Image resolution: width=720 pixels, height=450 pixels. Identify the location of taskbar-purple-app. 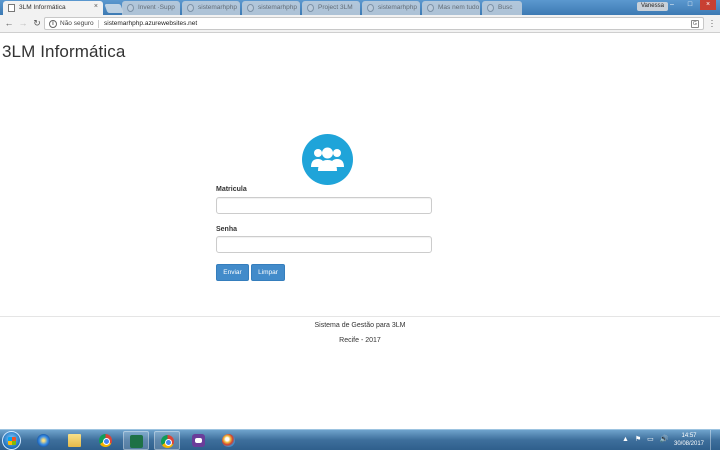
(199, 440).